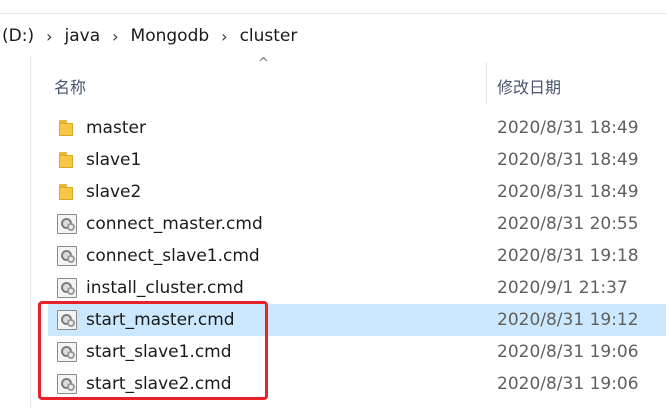 Image resolution: width=666 pixels, height=408 pixels. What do you see at coordinates (568, 224) in the screenshot?
I see `file-modified-date: 2020/8/31 20:55` at bounding box center [568, 224].